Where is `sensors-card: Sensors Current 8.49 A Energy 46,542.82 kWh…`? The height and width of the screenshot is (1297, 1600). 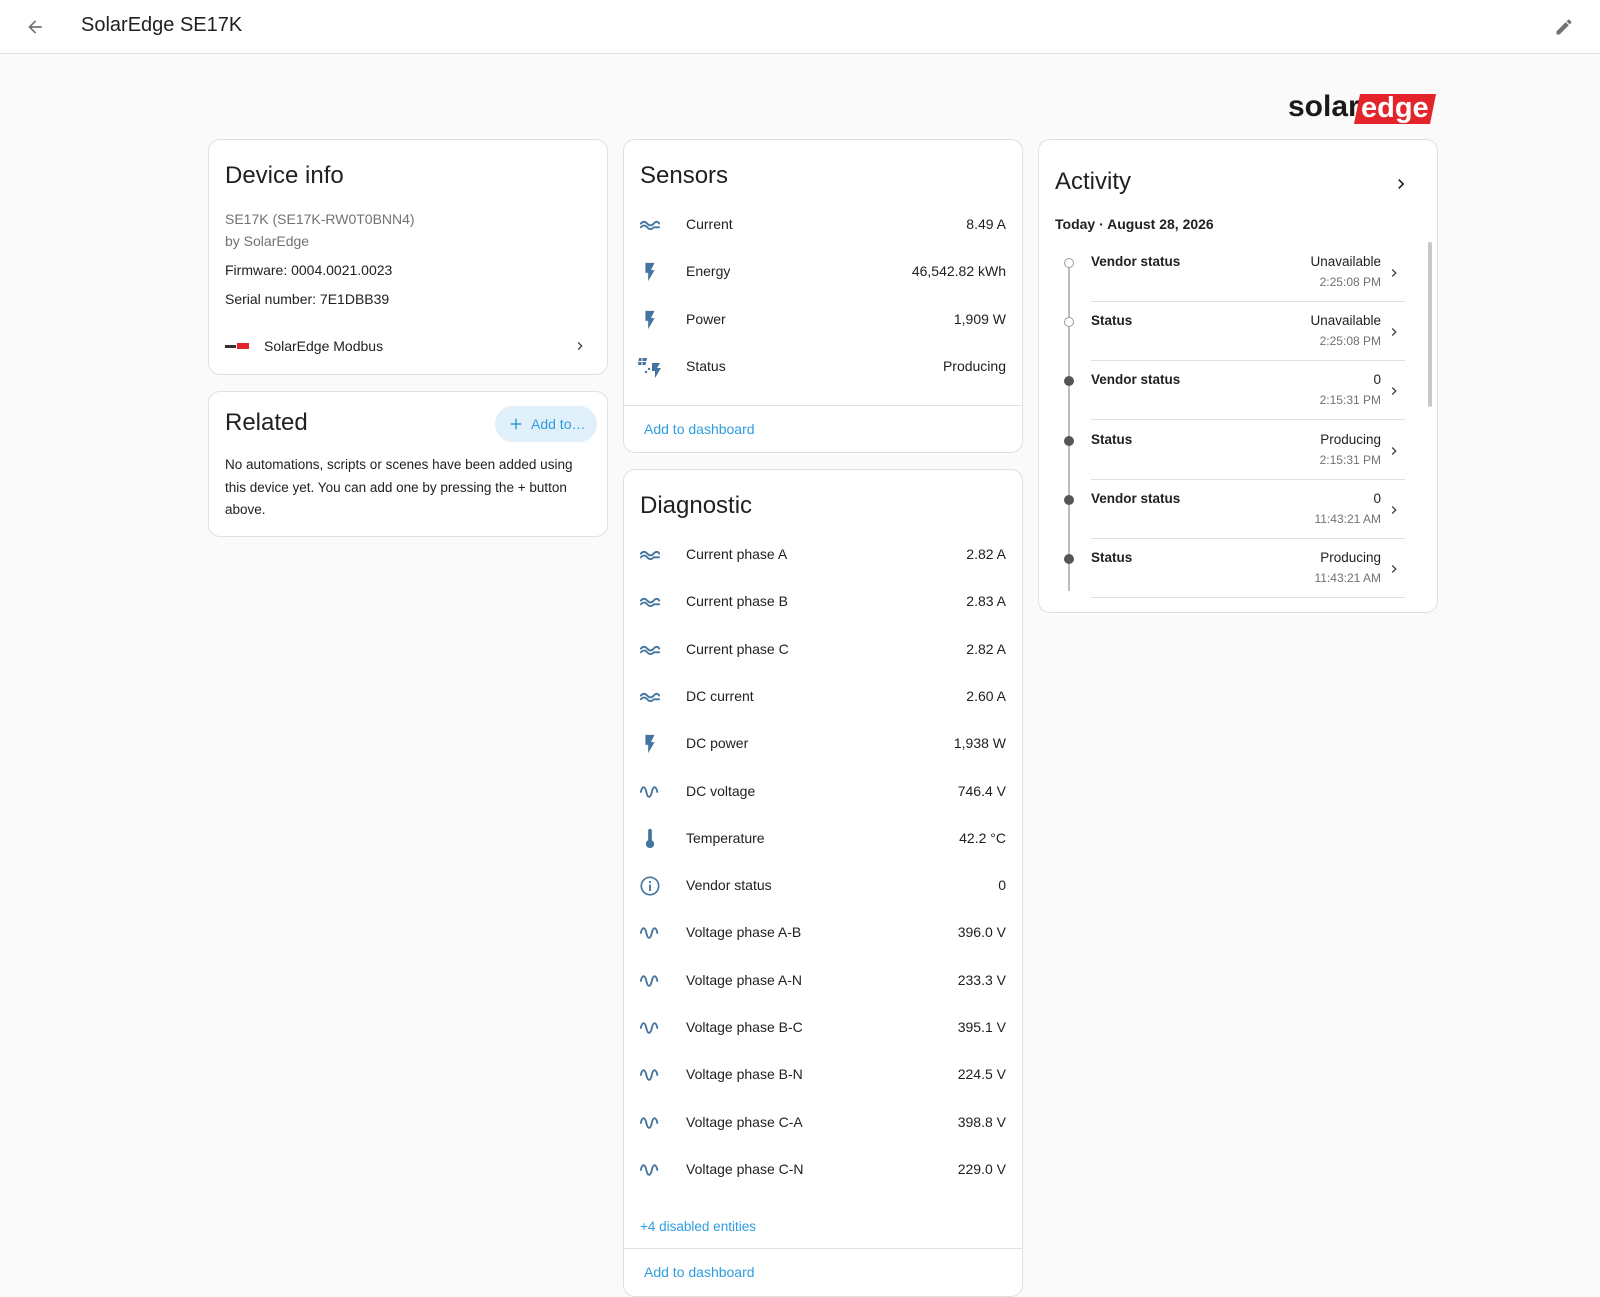 sensors-card: Sensors Current 8.49 A Energy 46,542.82 kWh… is located at coordinates (823, 296).